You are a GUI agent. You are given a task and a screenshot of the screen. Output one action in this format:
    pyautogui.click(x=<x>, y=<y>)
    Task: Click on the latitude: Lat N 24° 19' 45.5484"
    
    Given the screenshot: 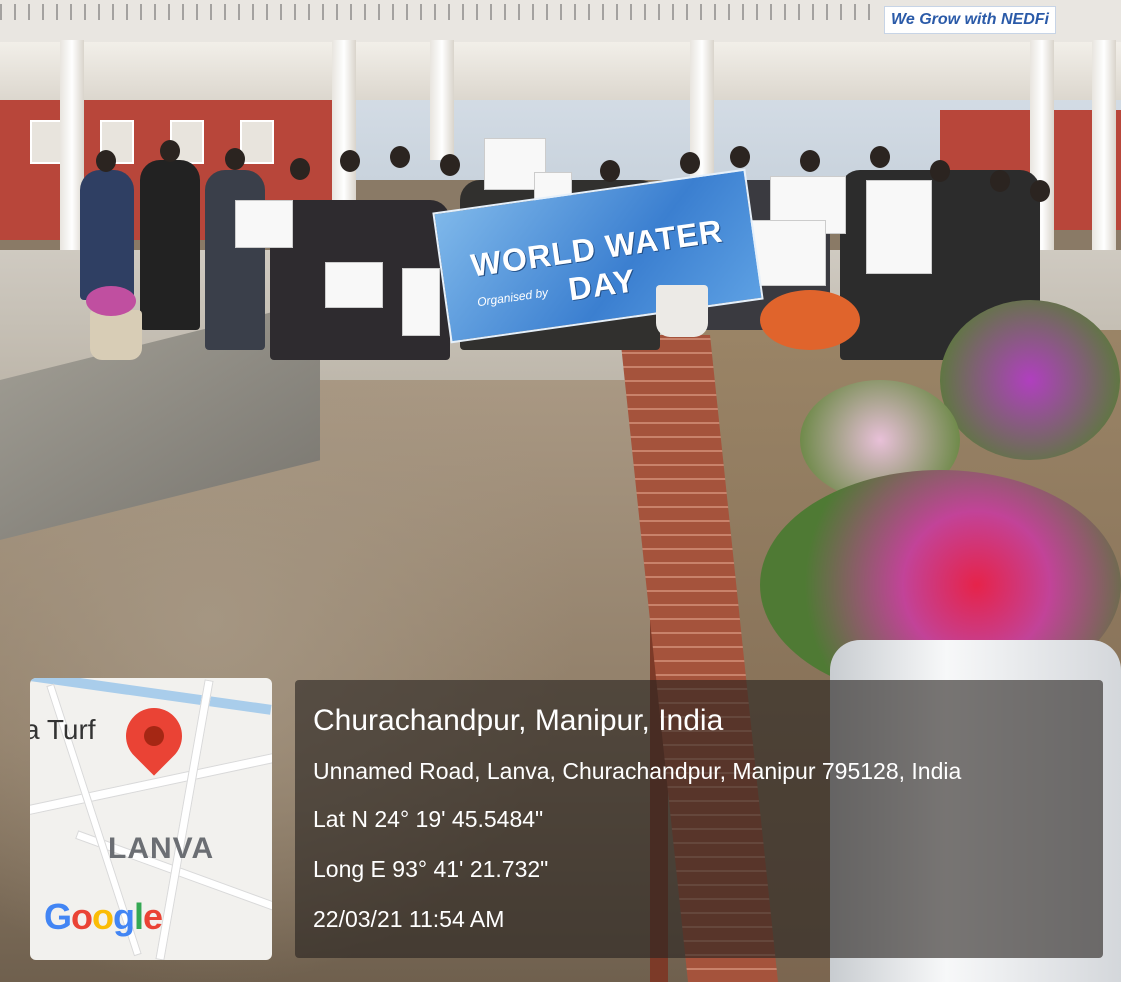 What is the action you would take?
    pyautogui.click(x=428, y=819)
    